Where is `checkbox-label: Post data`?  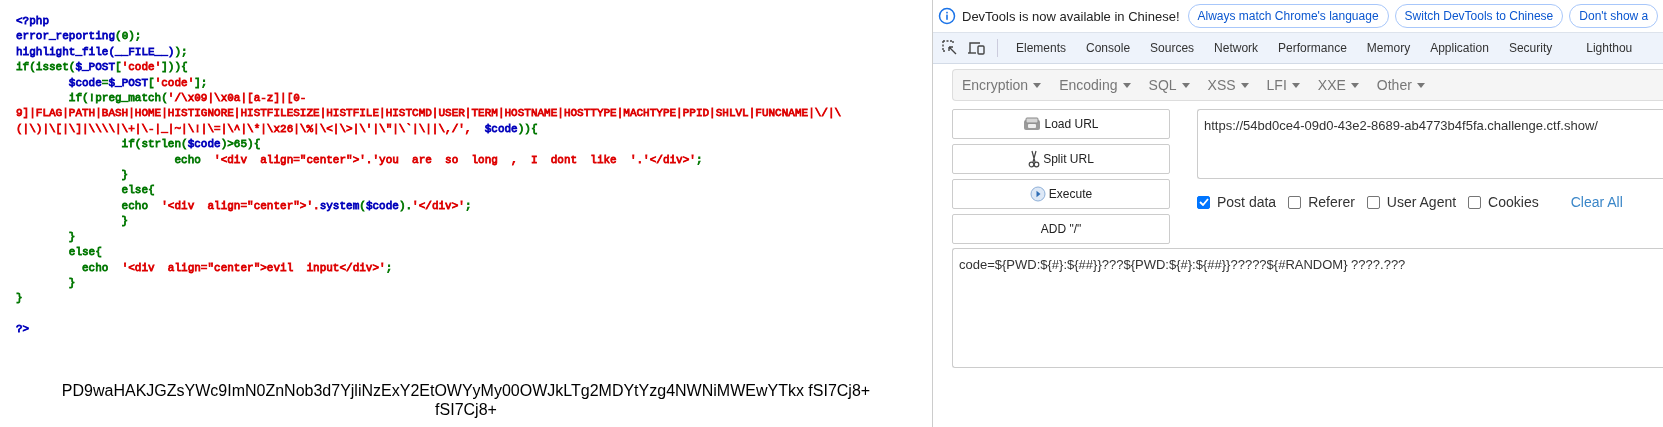
checkbox-label: Post data is located at coordinates (1247, 202).